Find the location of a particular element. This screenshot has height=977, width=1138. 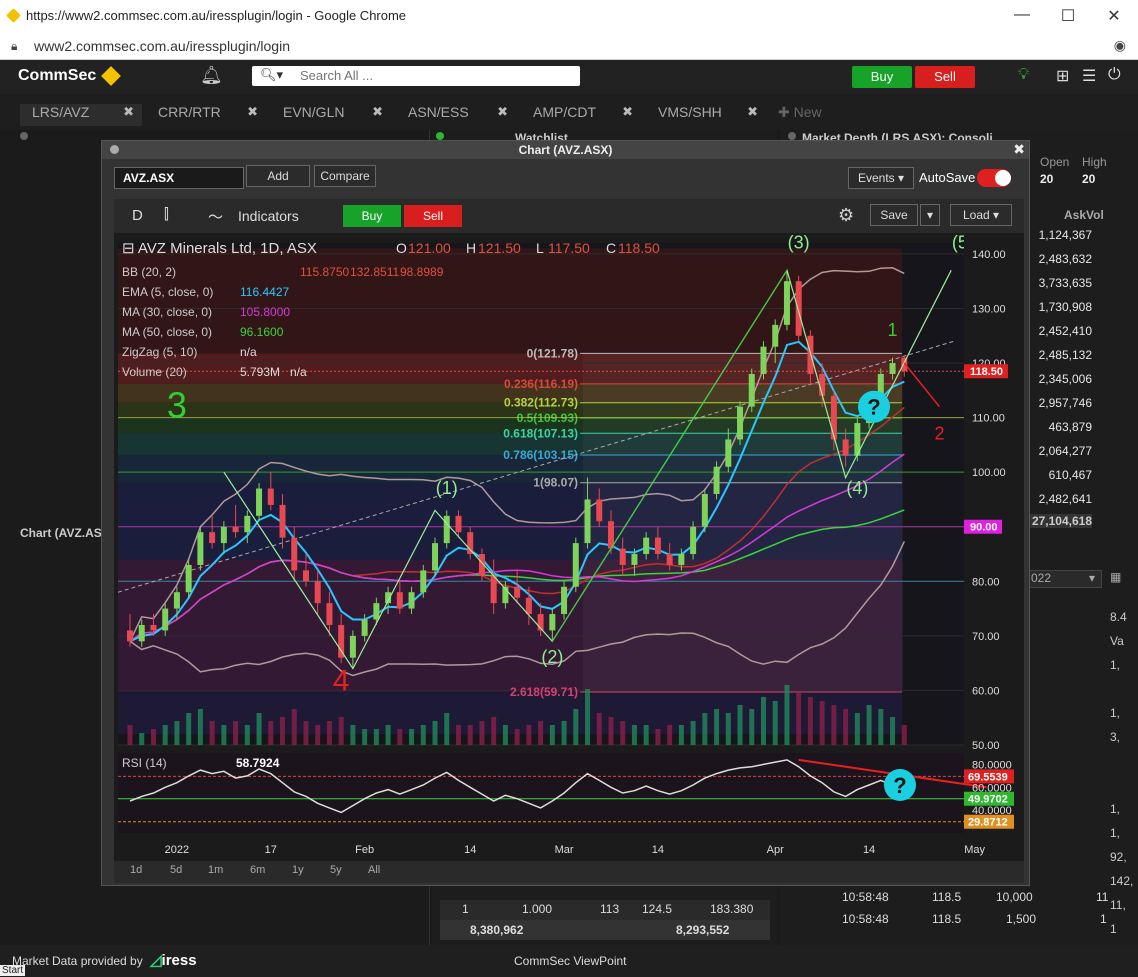

left-panel-title: Chart (AVZ.AS is located at coordinates (61, 533).